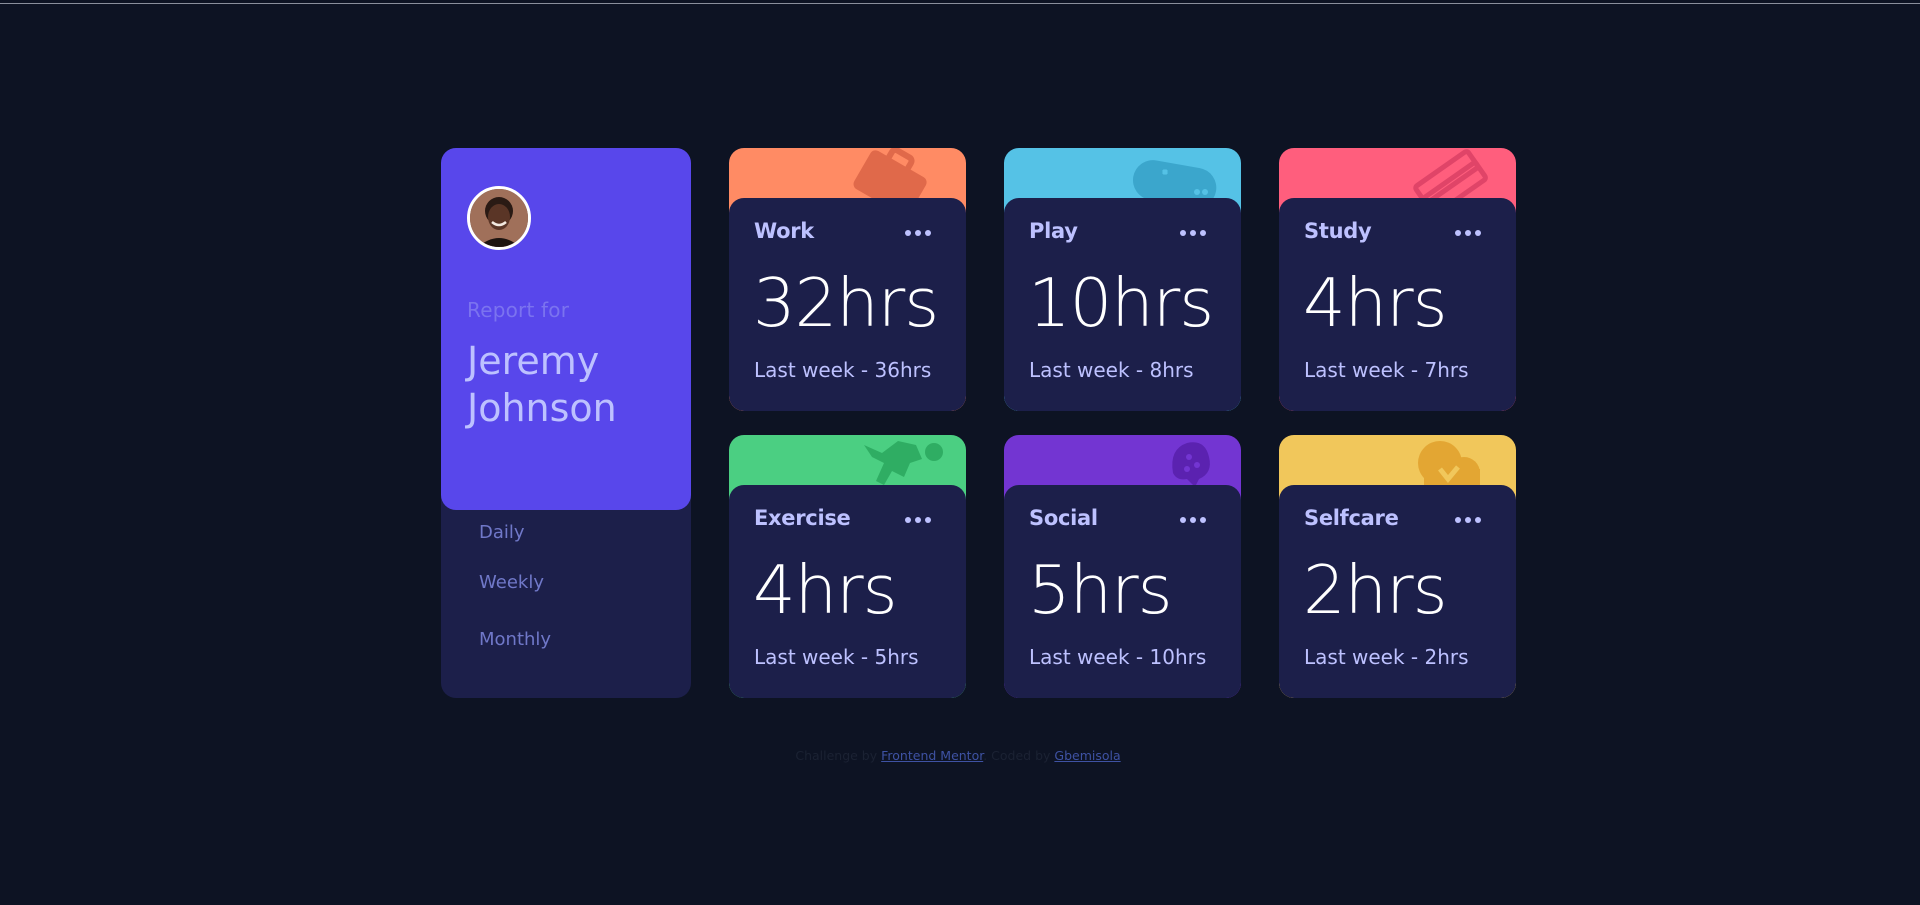 This screenshot has width=1920, height=905. I want to click on previous-hours: Last week - 7hrs, so click(1386, 370).